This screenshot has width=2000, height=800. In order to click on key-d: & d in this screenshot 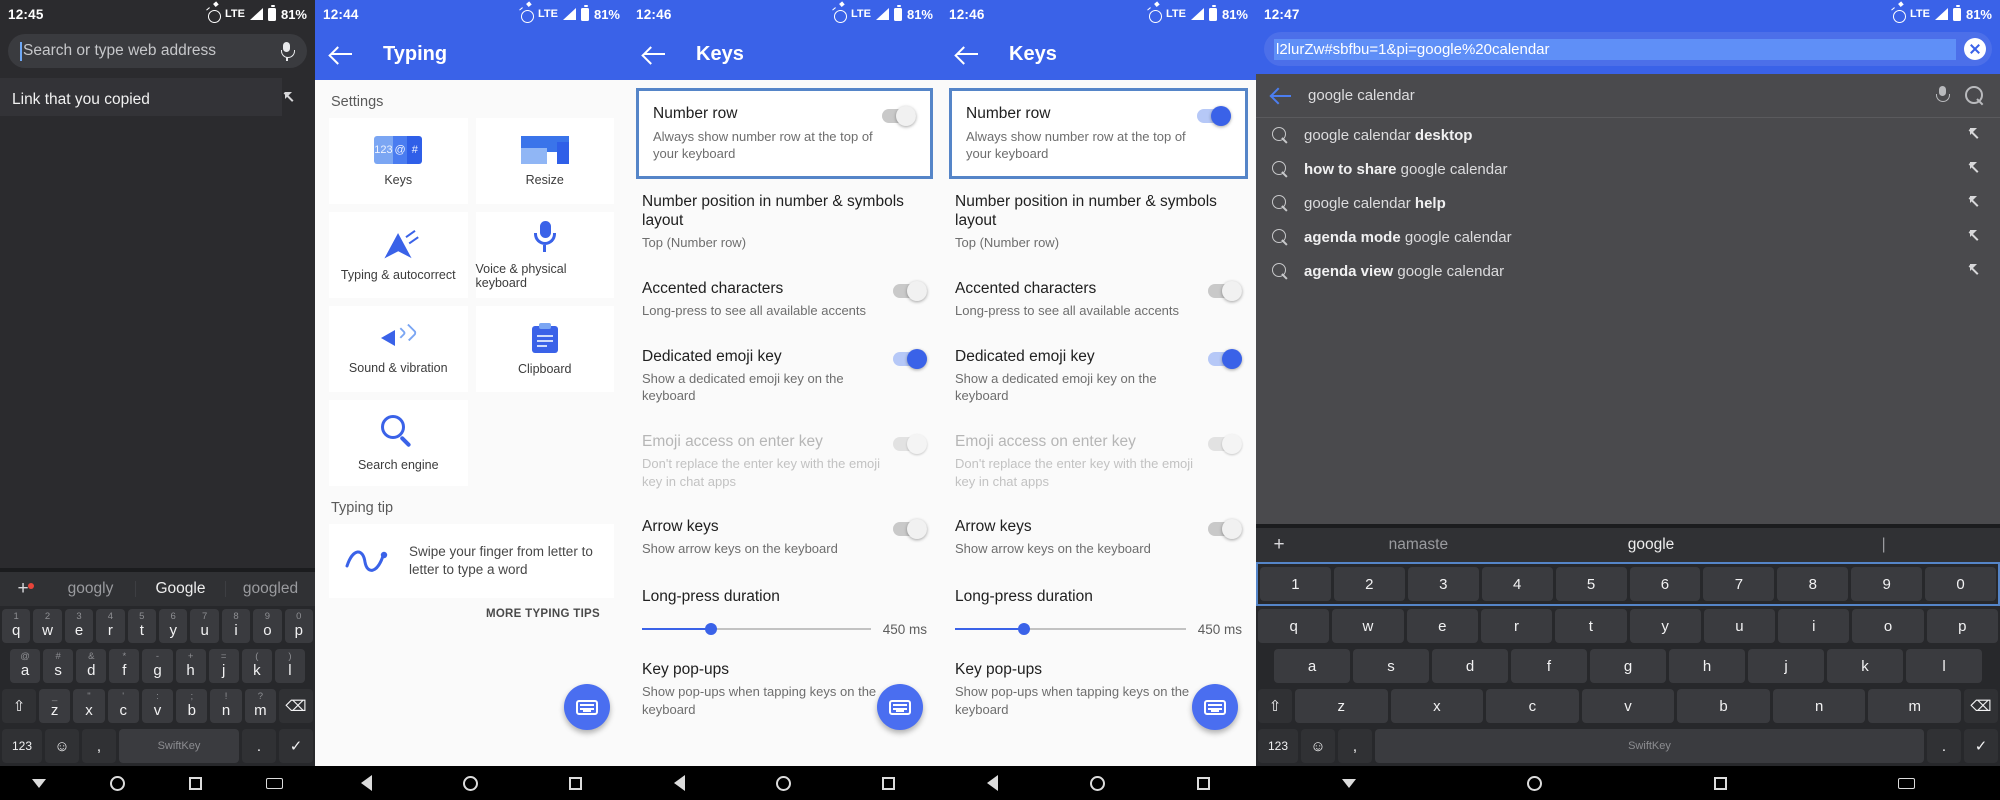, I will do `click(91, 666)`.